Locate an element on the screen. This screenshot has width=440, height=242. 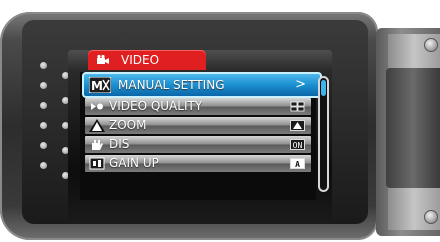
zoom-value-icon is located at coordinates (297, 125).